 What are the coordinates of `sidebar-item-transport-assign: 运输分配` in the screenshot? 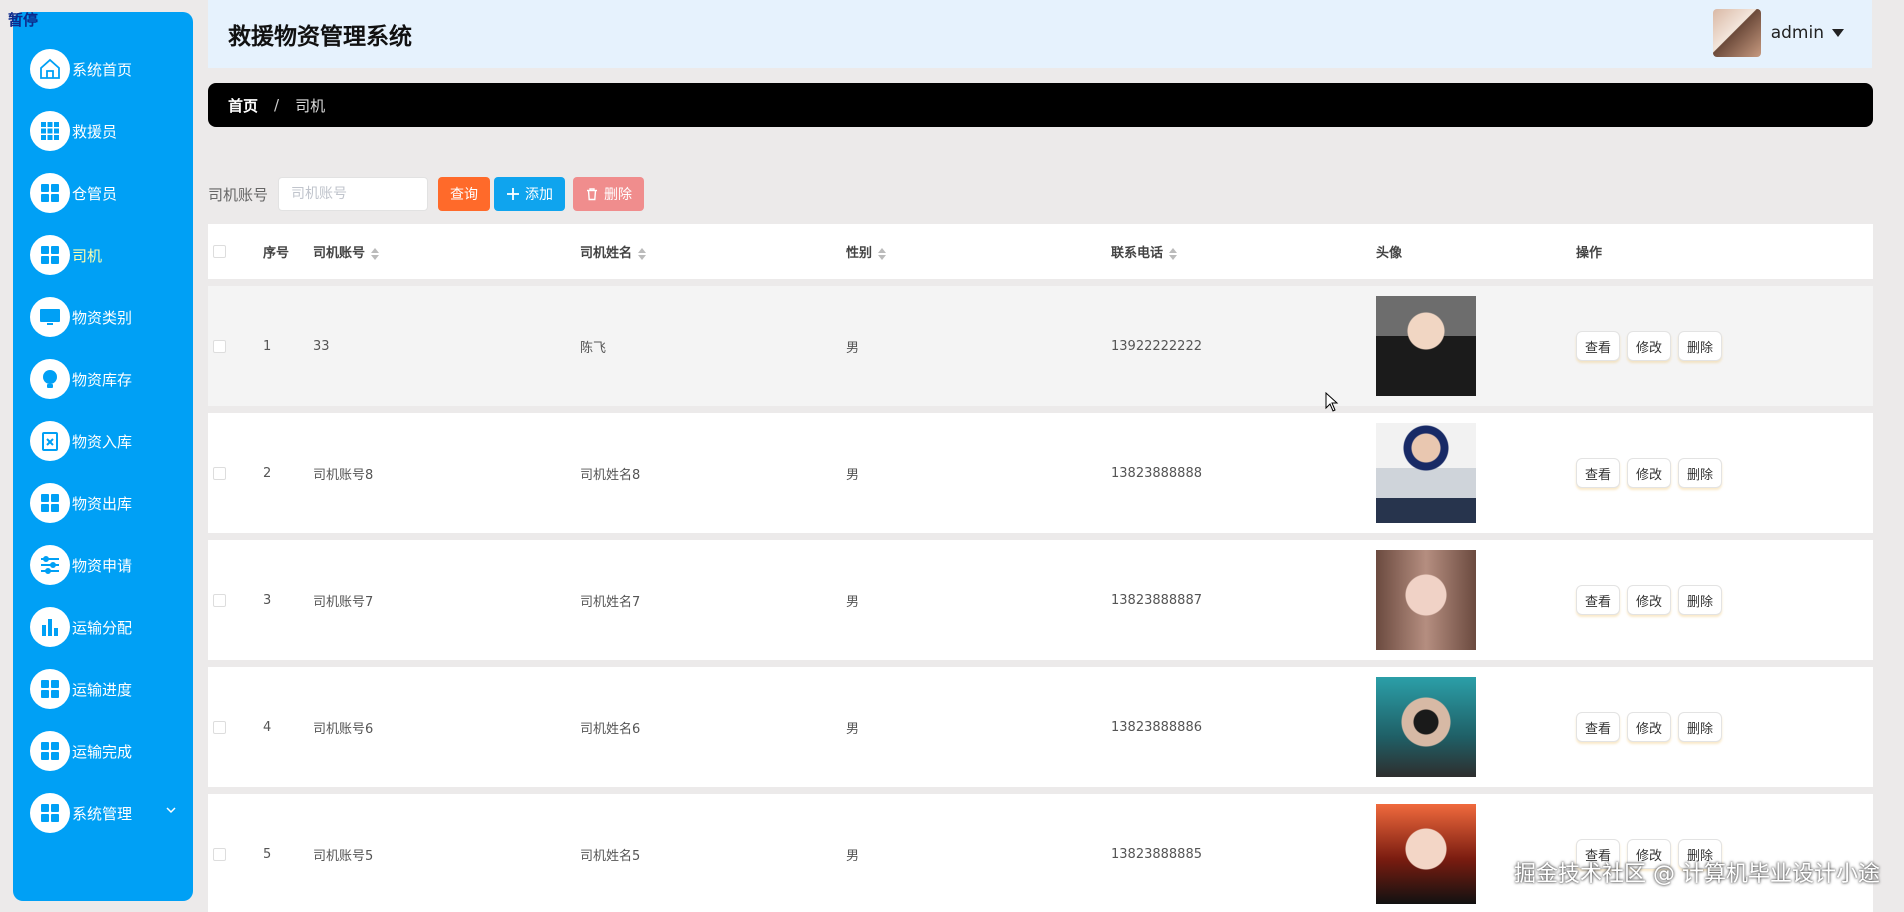 It's located at (103, 627).